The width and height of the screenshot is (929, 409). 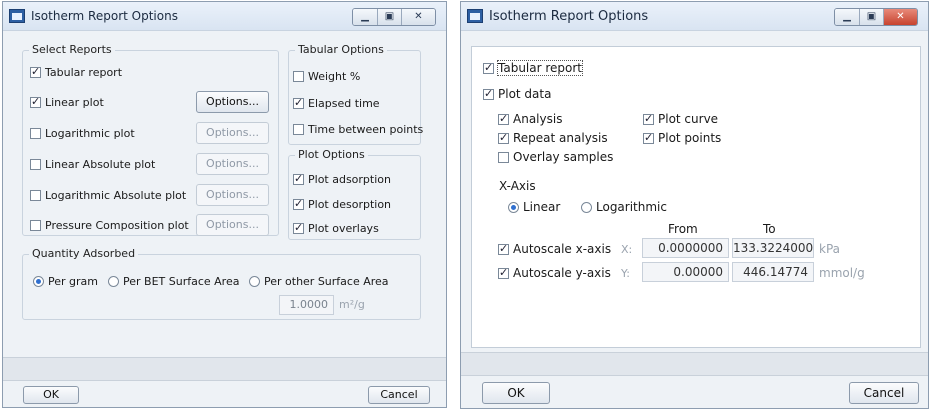 I want to click on plot-adsorption-checkbox: Plot adsorption, so click(x=342, y=179).